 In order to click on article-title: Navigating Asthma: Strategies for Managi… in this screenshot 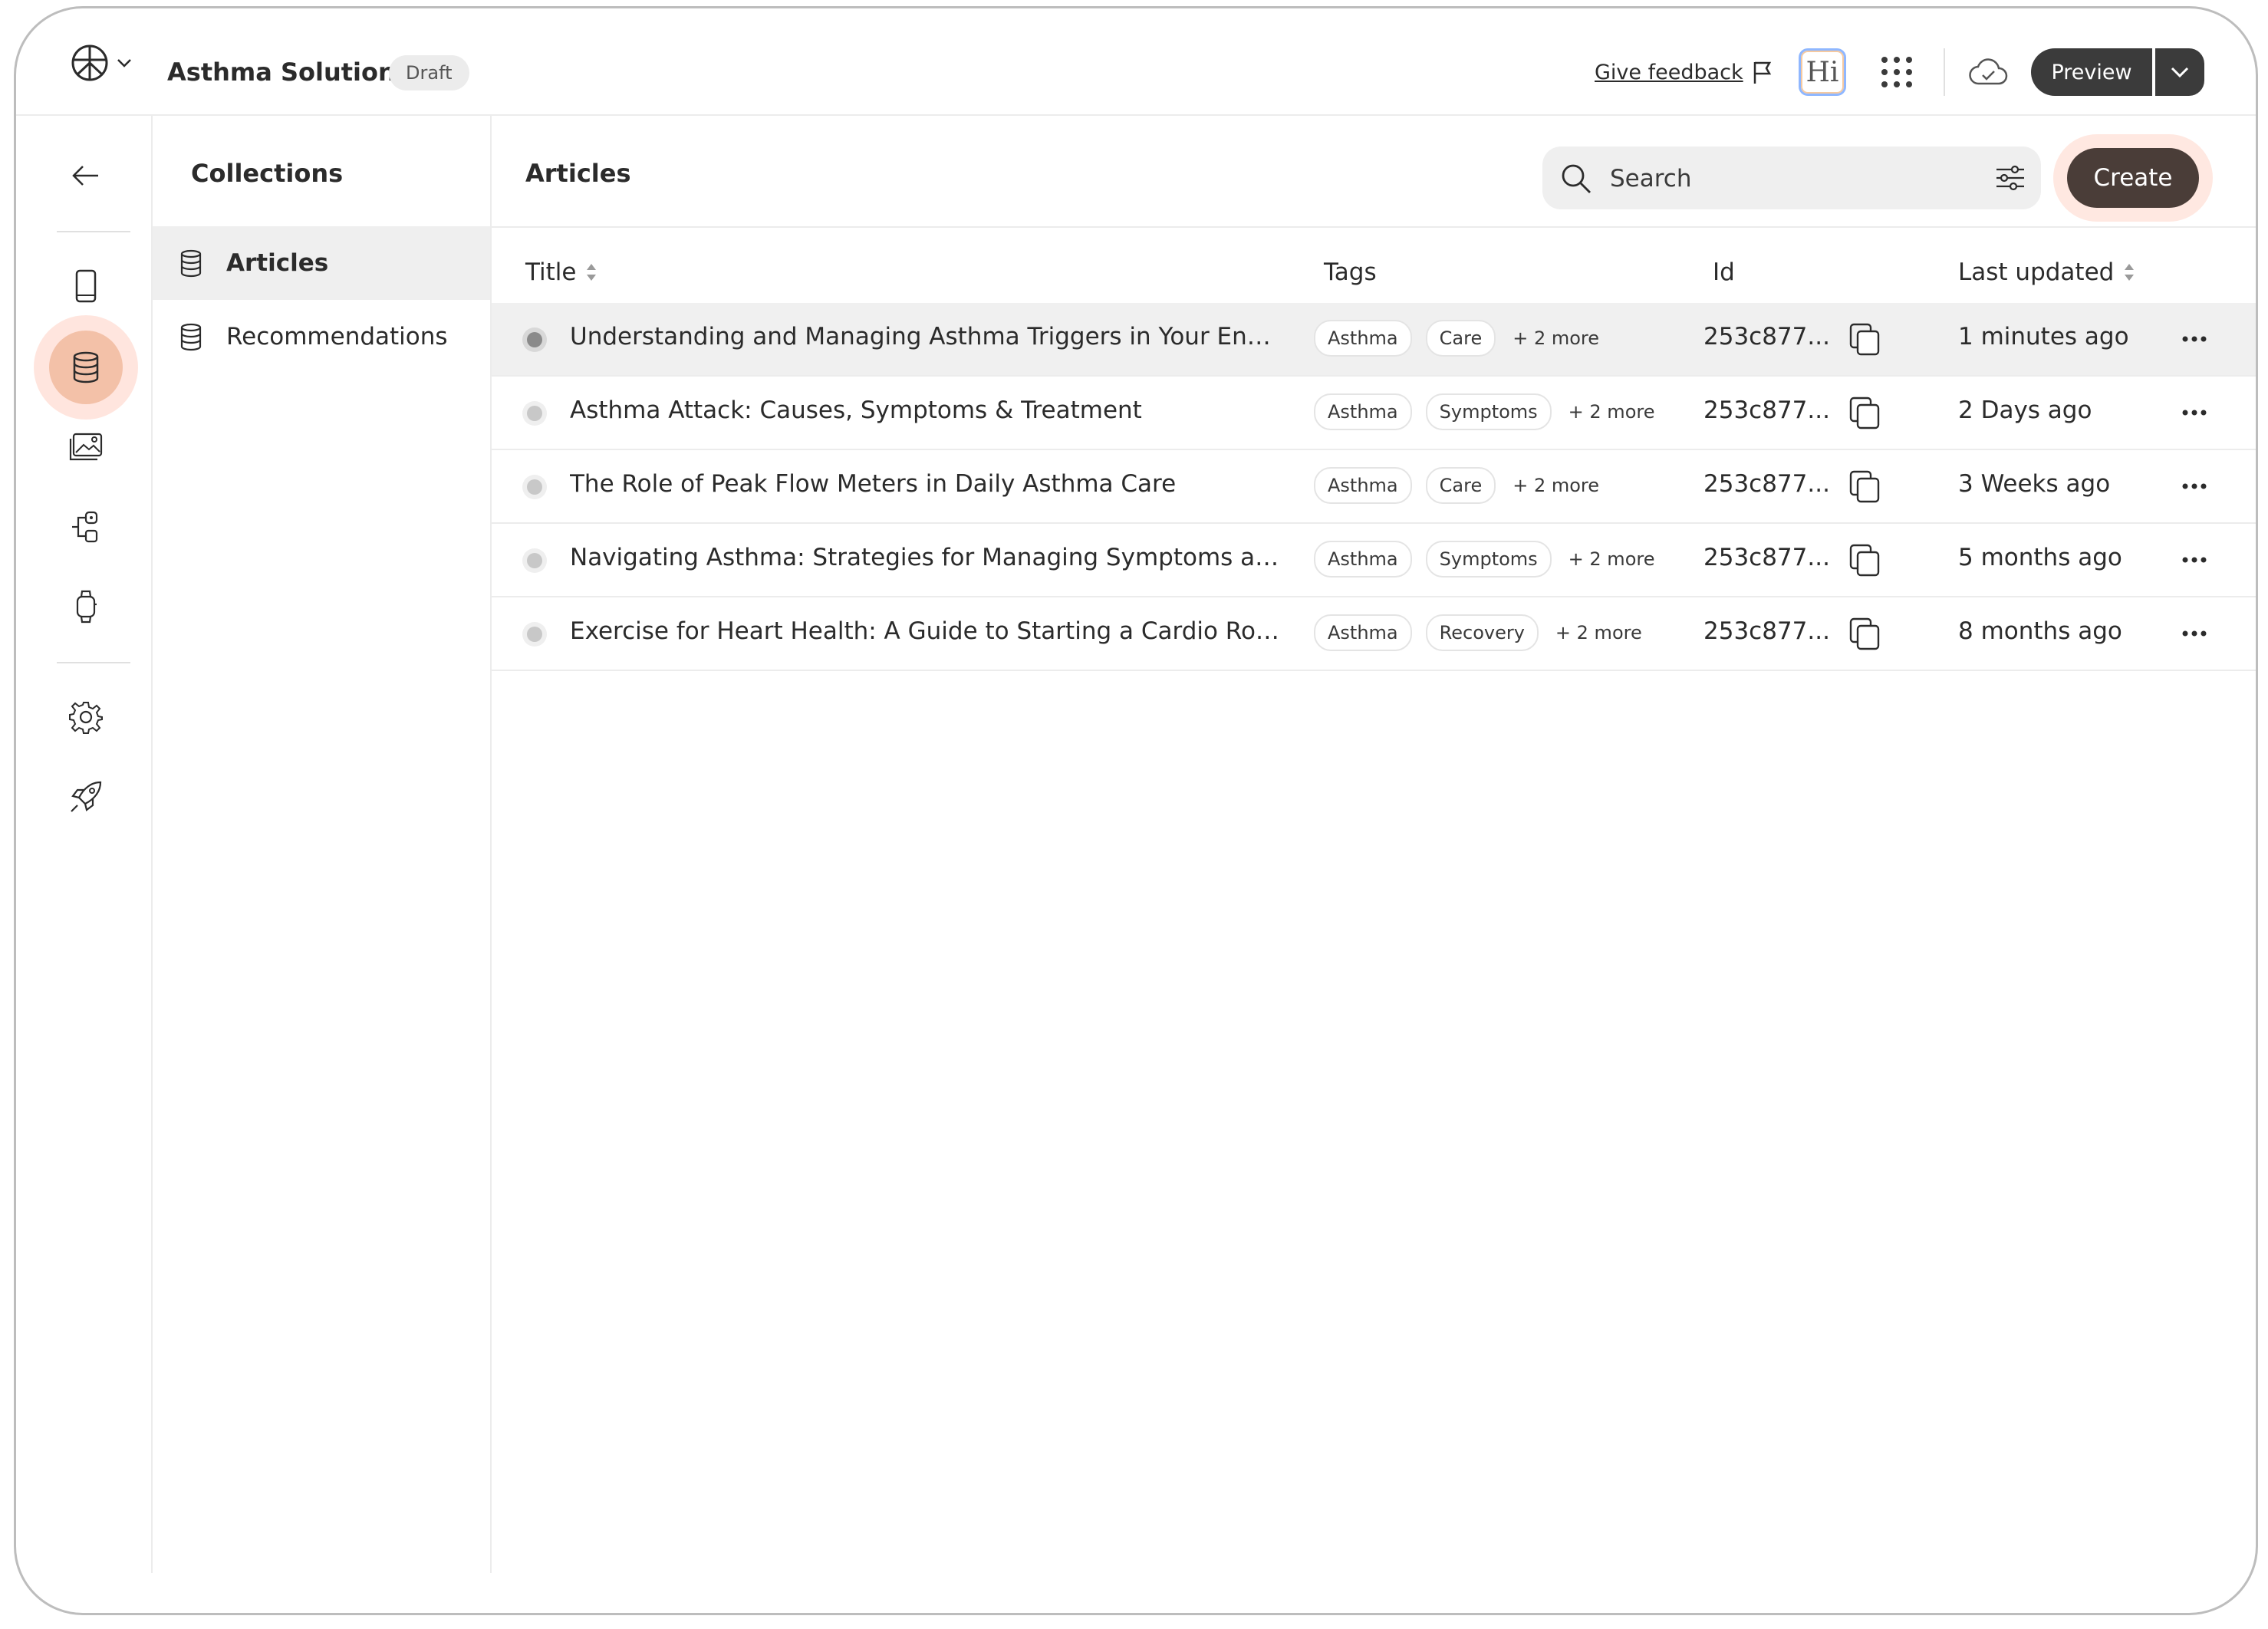, I will do `click(926, 557)`.